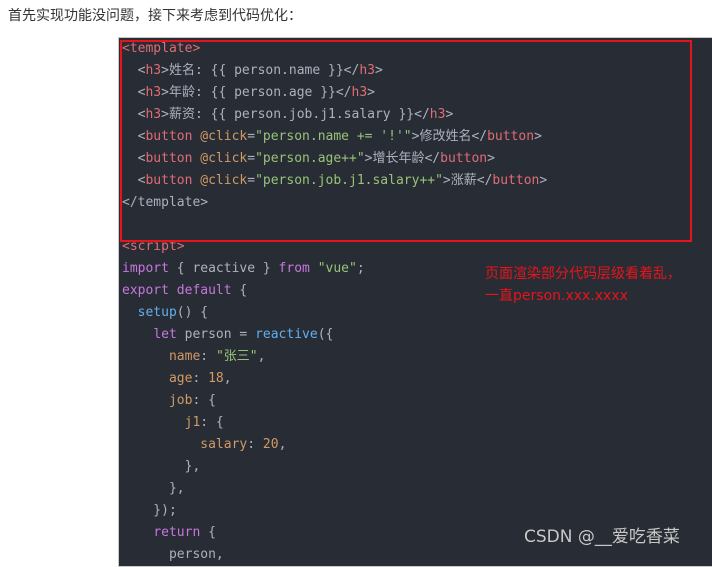 This screenshot has height=567, width=712. I want to click on code-token: ;, so click(360, 268).